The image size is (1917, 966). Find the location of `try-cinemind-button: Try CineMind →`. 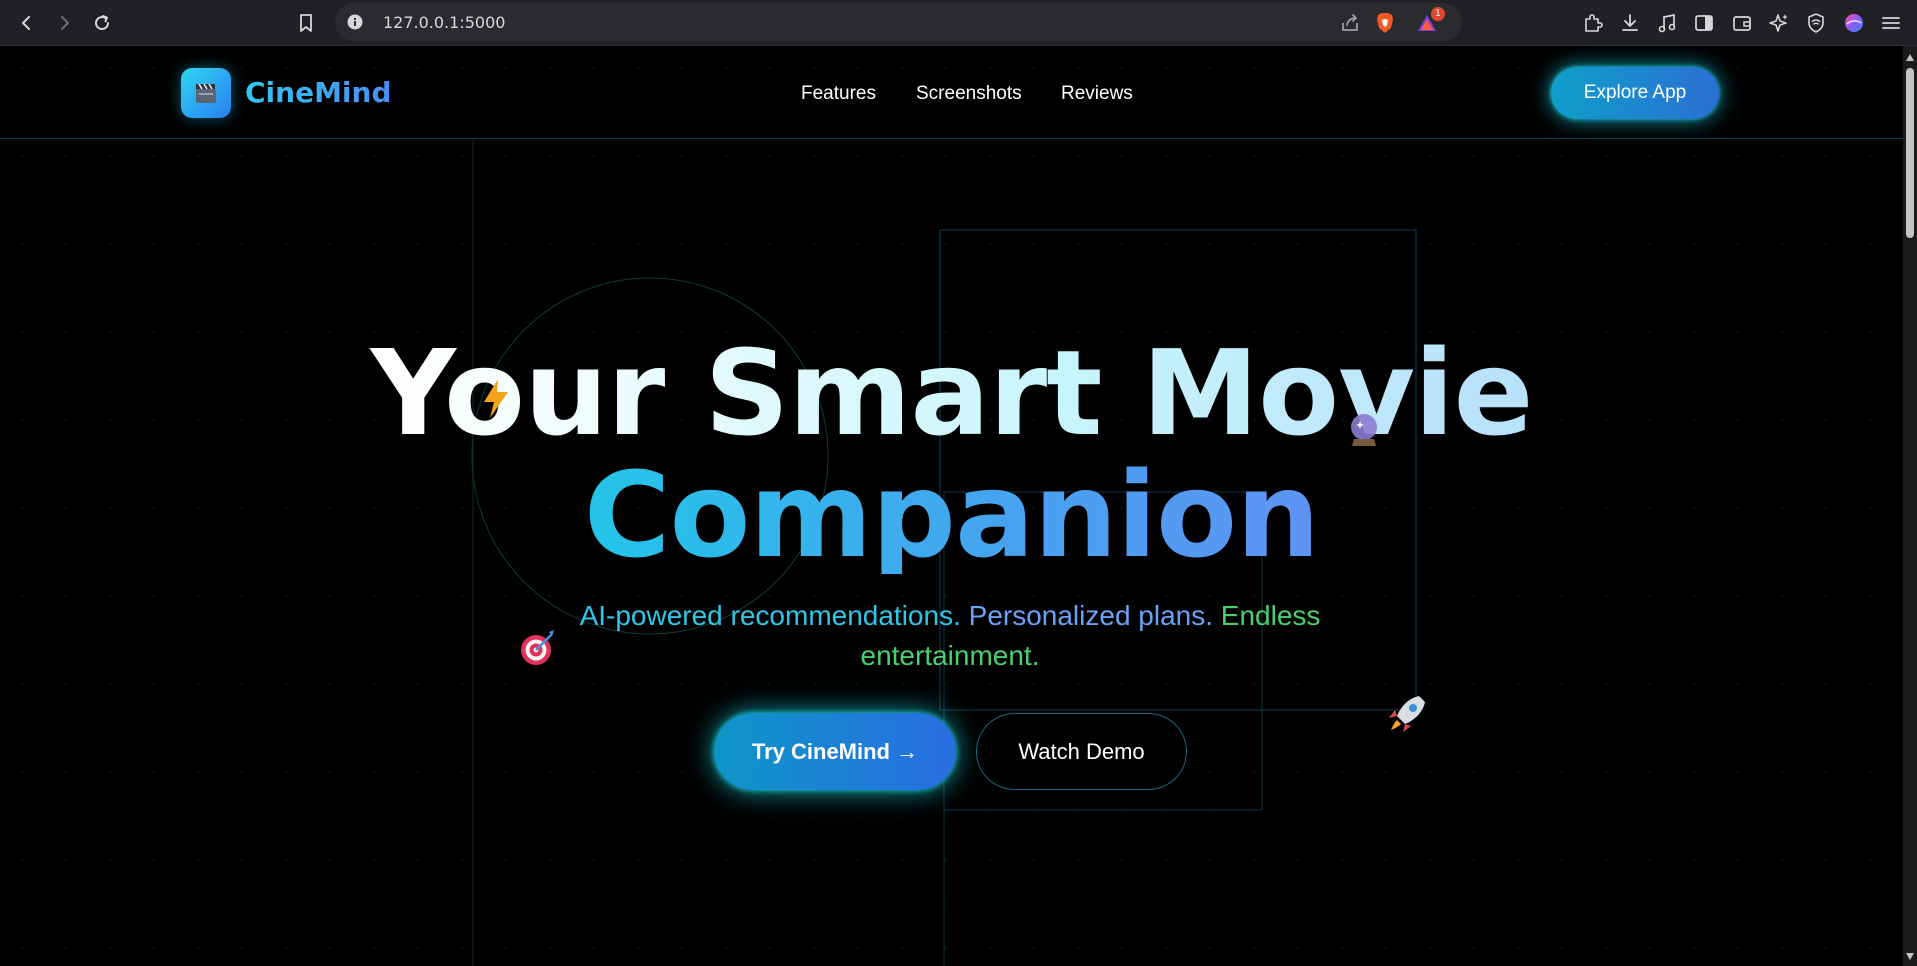

try-cinemind-button: Try CineMind → is located at coordinates (835, 751).